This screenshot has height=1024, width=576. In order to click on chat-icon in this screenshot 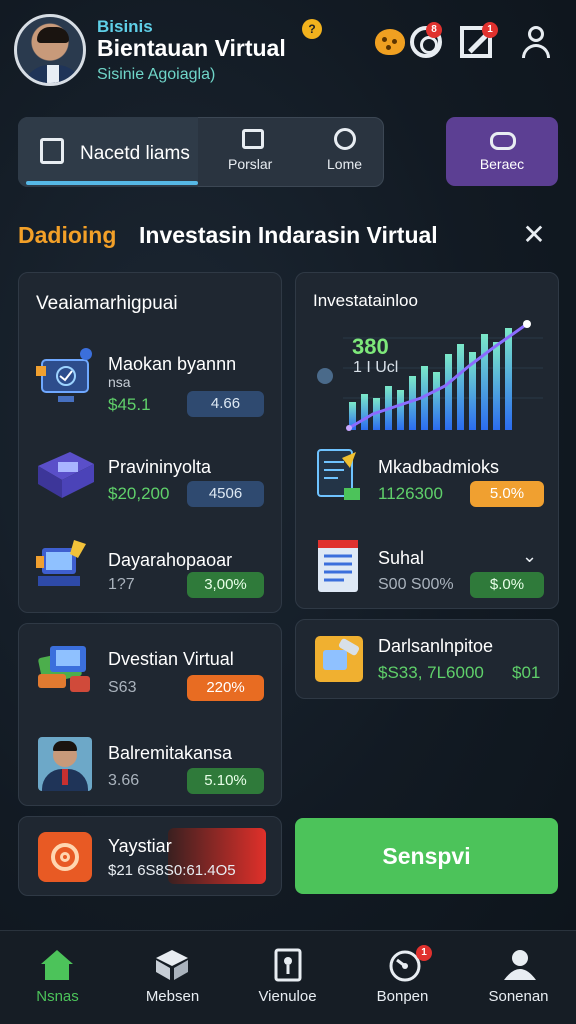, I will do `click(503, 141)`.